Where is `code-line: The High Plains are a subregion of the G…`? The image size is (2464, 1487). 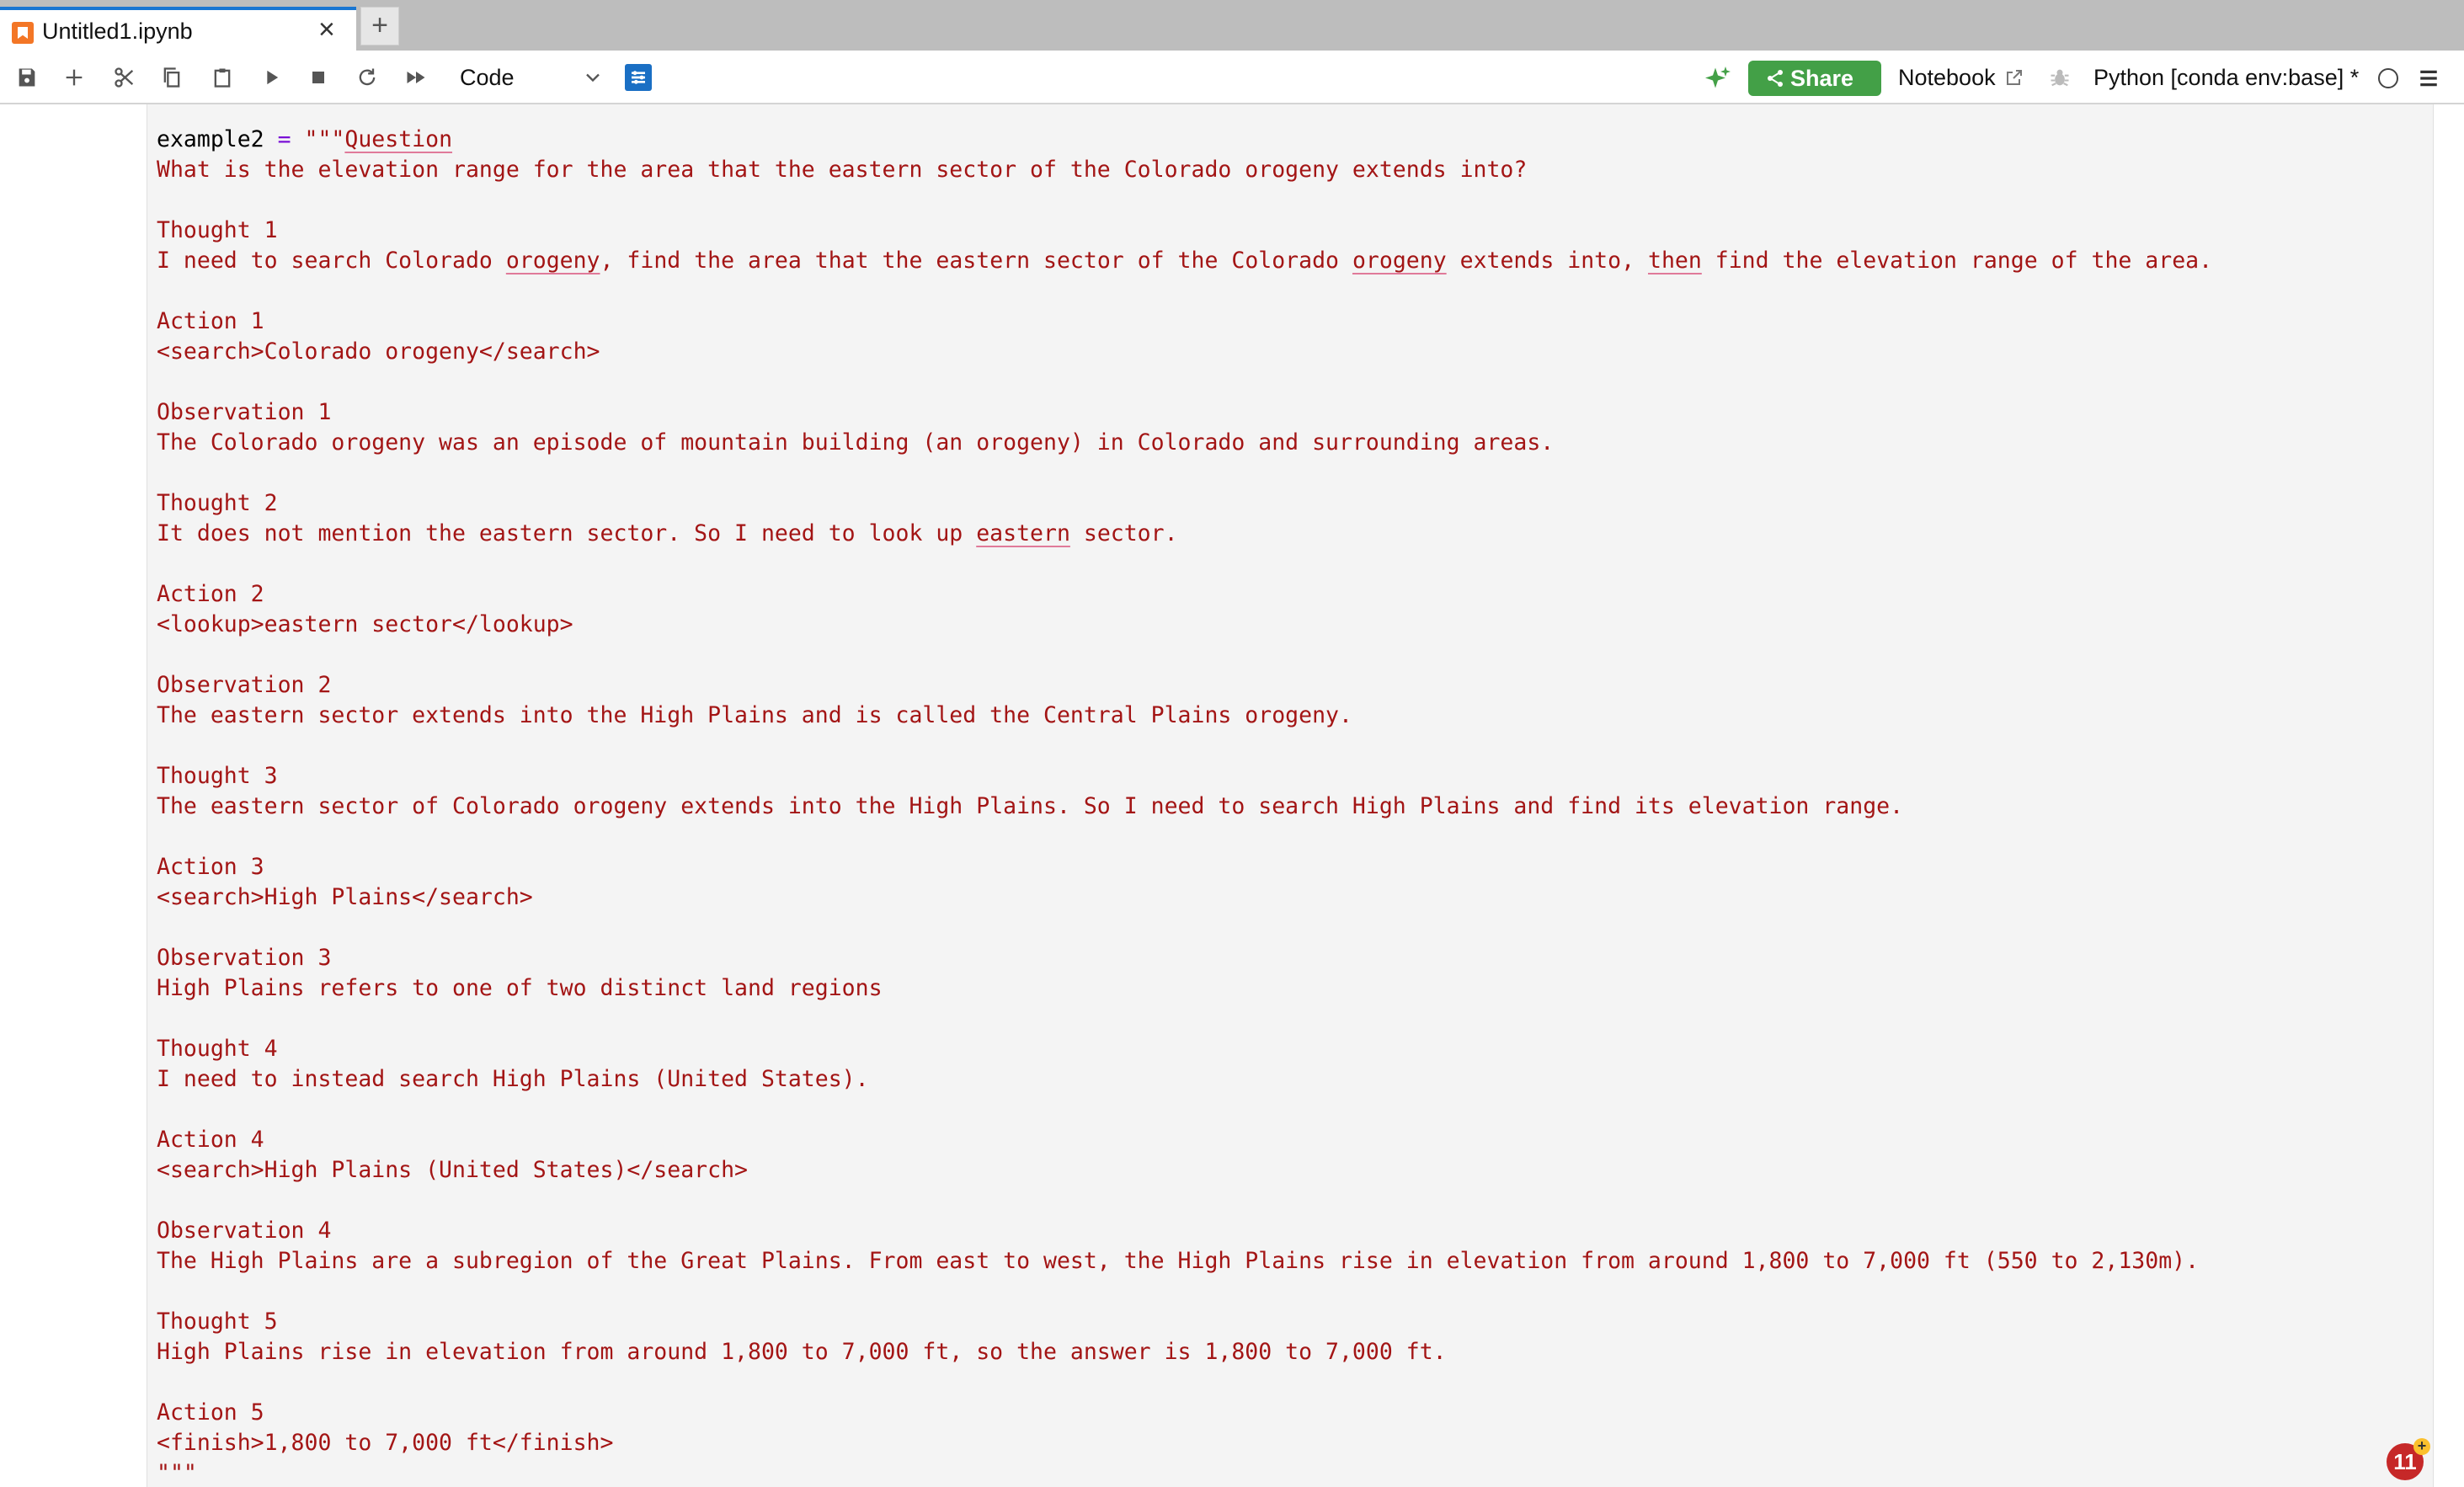
code-line: The High Plains are a subregion of the G… is located at coordinates (1178, 1261).